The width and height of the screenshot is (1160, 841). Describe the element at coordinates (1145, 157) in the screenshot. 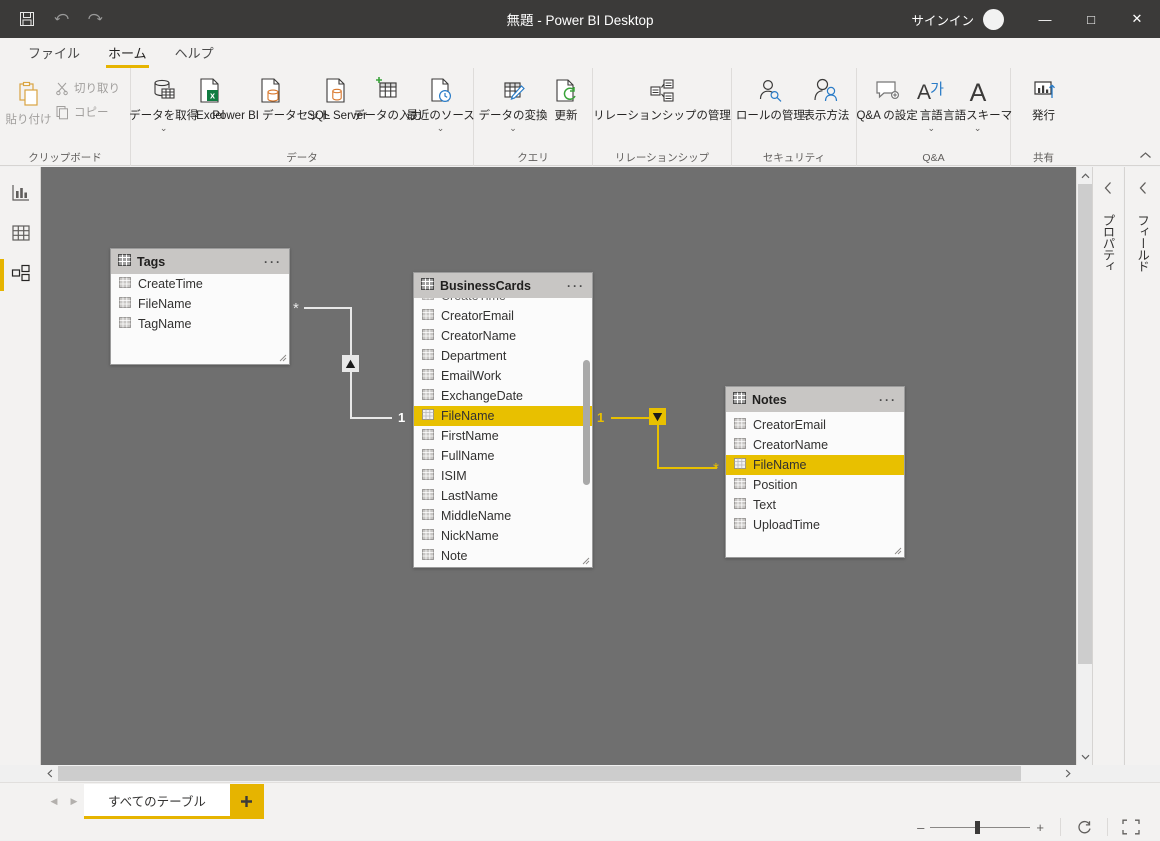

I see `ribbon-collapse-button` at that location.